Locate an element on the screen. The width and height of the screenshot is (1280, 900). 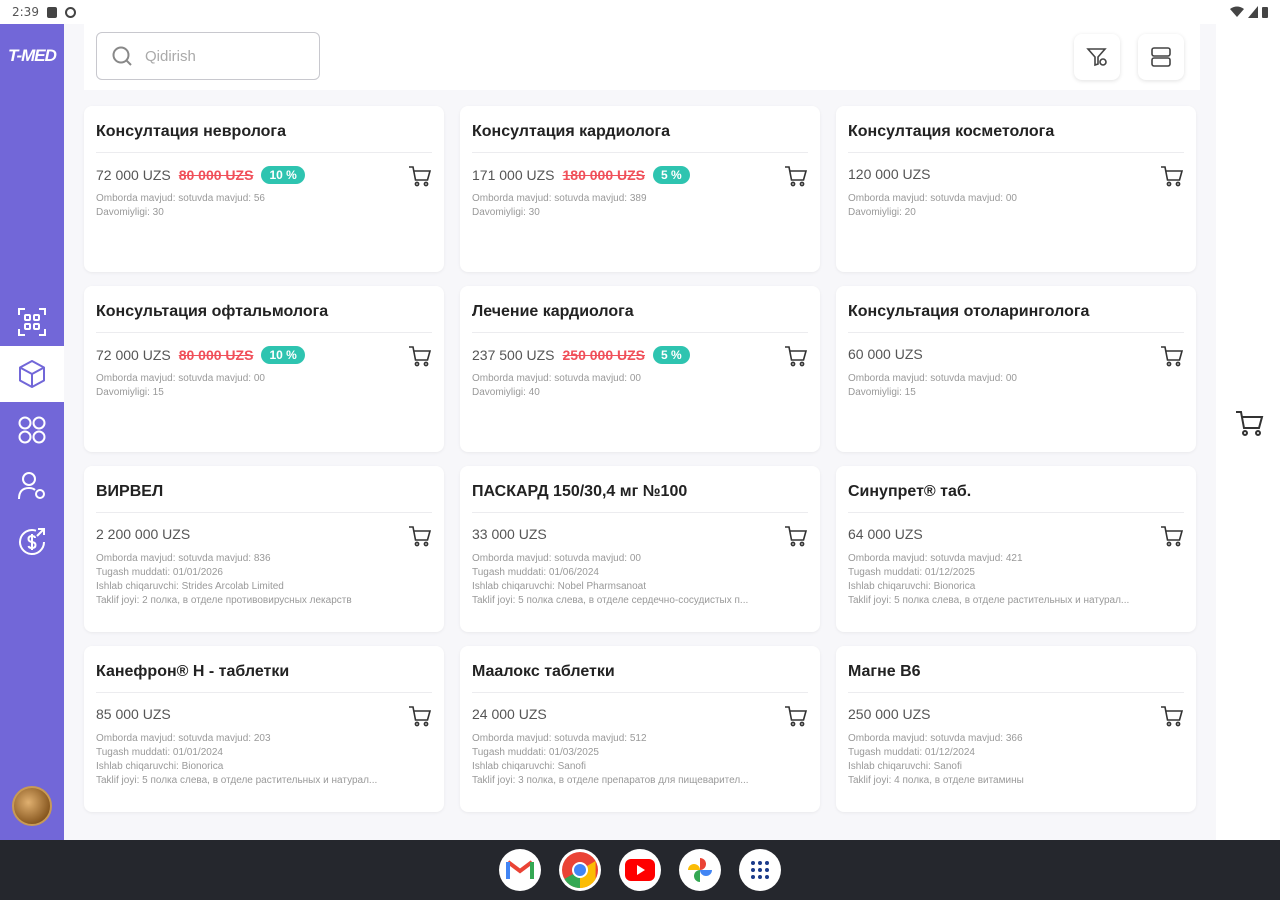
product-meta-line: Omborda mavjud: sotuvda mavjud: 366 is located at coordinates (935, 738).